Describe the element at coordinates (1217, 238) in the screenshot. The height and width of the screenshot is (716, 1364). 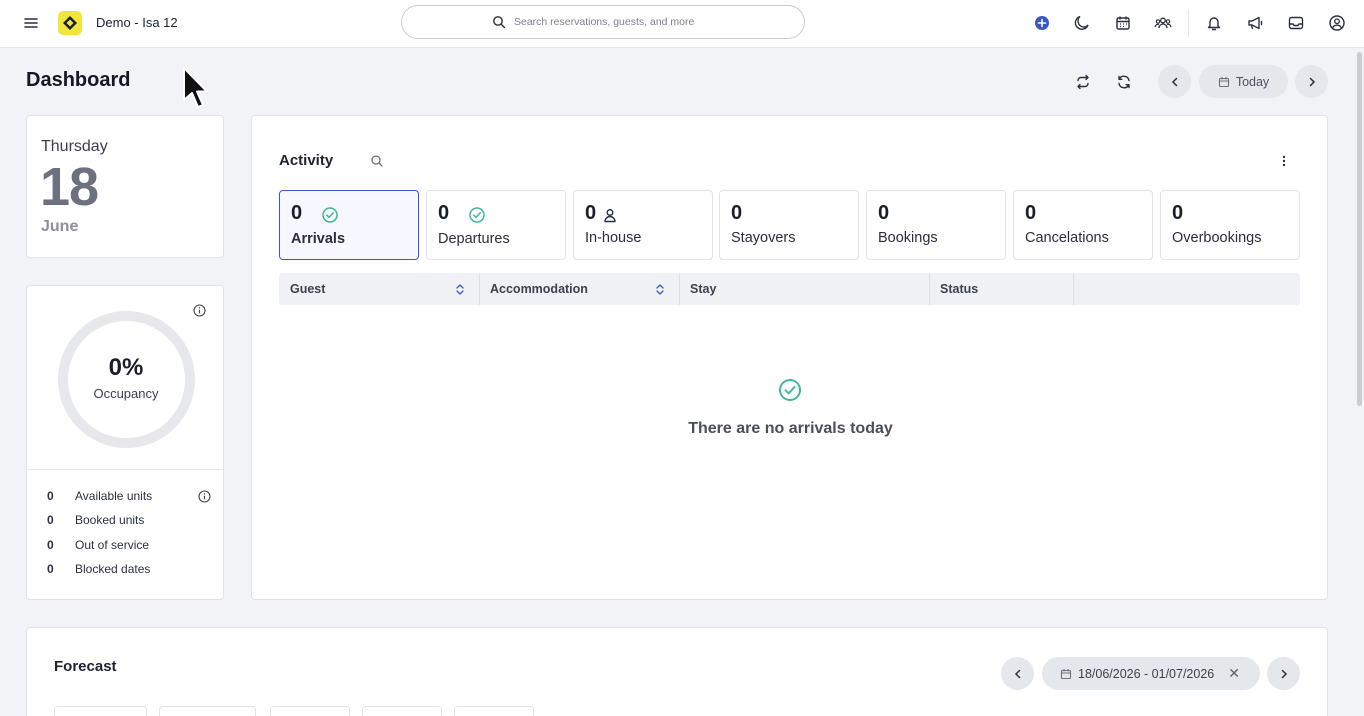
I see `stat-label: Overbookings` at that location.